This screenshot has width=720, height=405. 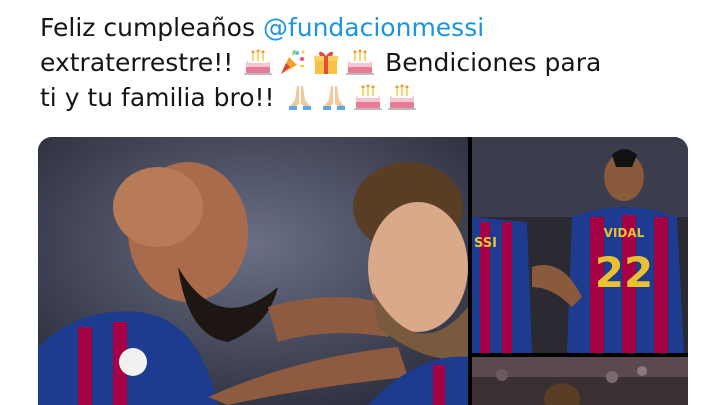 I want to click on tweet-text-familia: ti y tu familia bro!!, so click(x=157, y=97).